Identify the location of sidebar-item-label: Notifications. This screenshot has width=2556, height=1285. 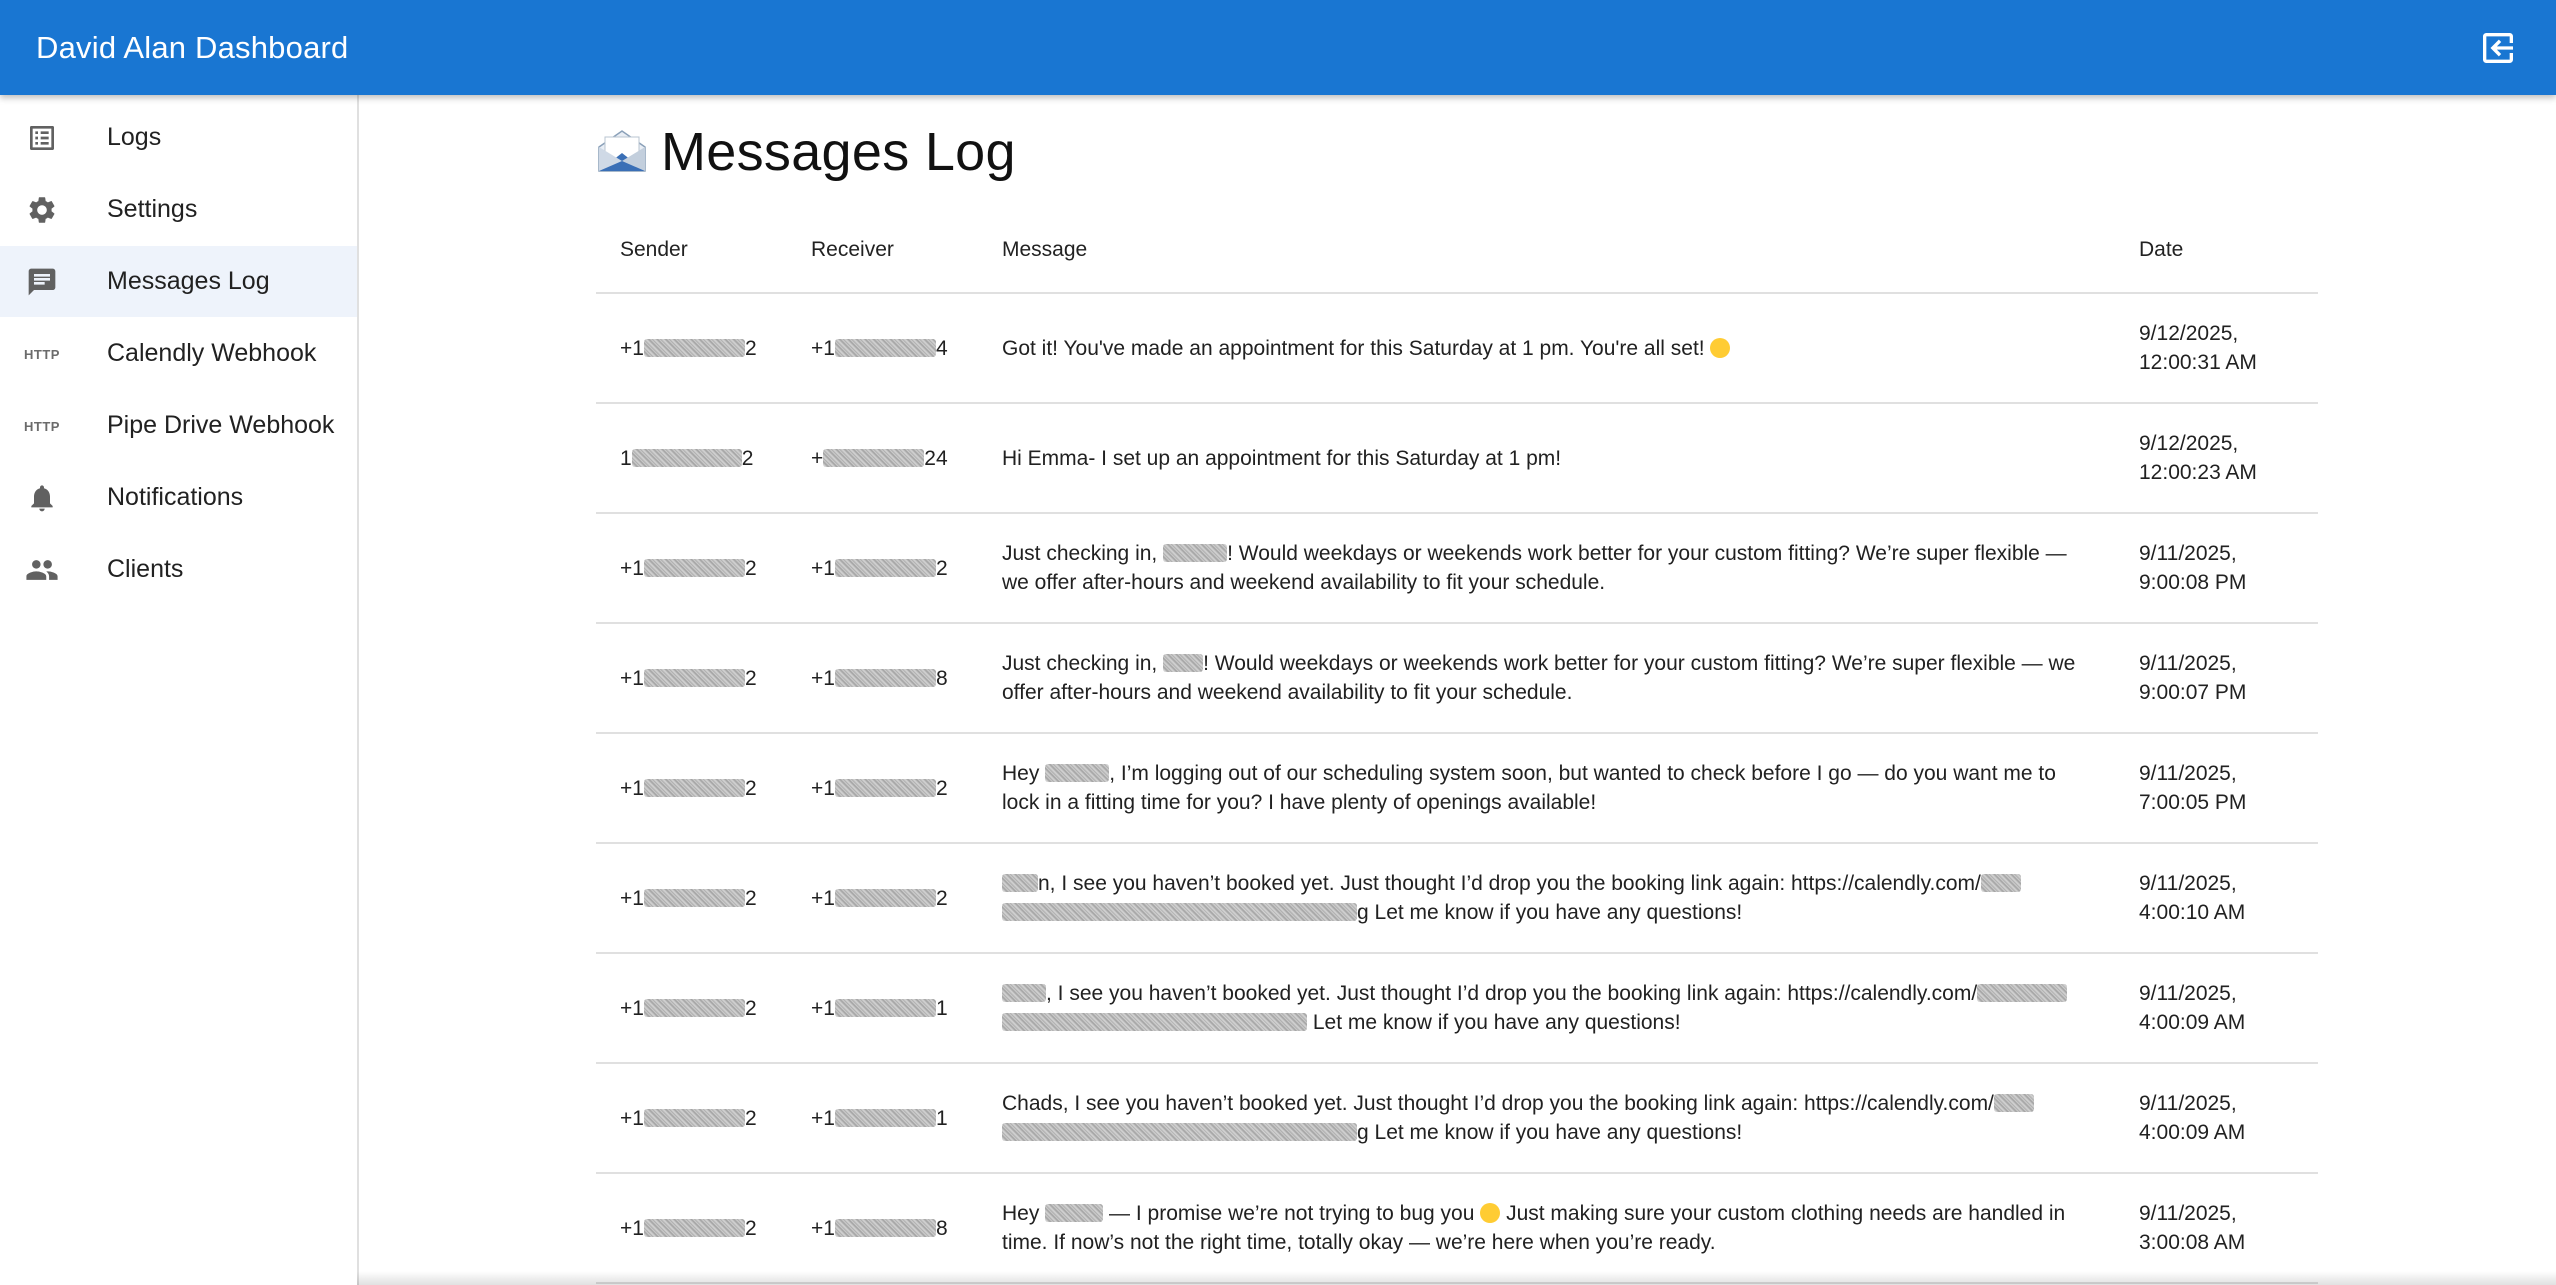
(175, 497).